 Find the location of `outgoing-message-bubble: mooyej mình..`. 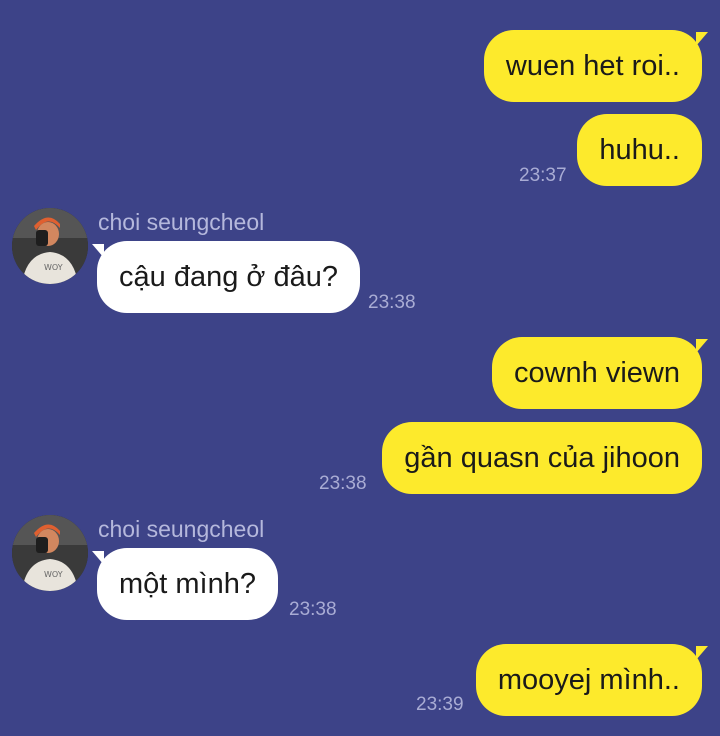

outgoing-message-bubble: mooyej mình.. is located at coordinates (588, 680).